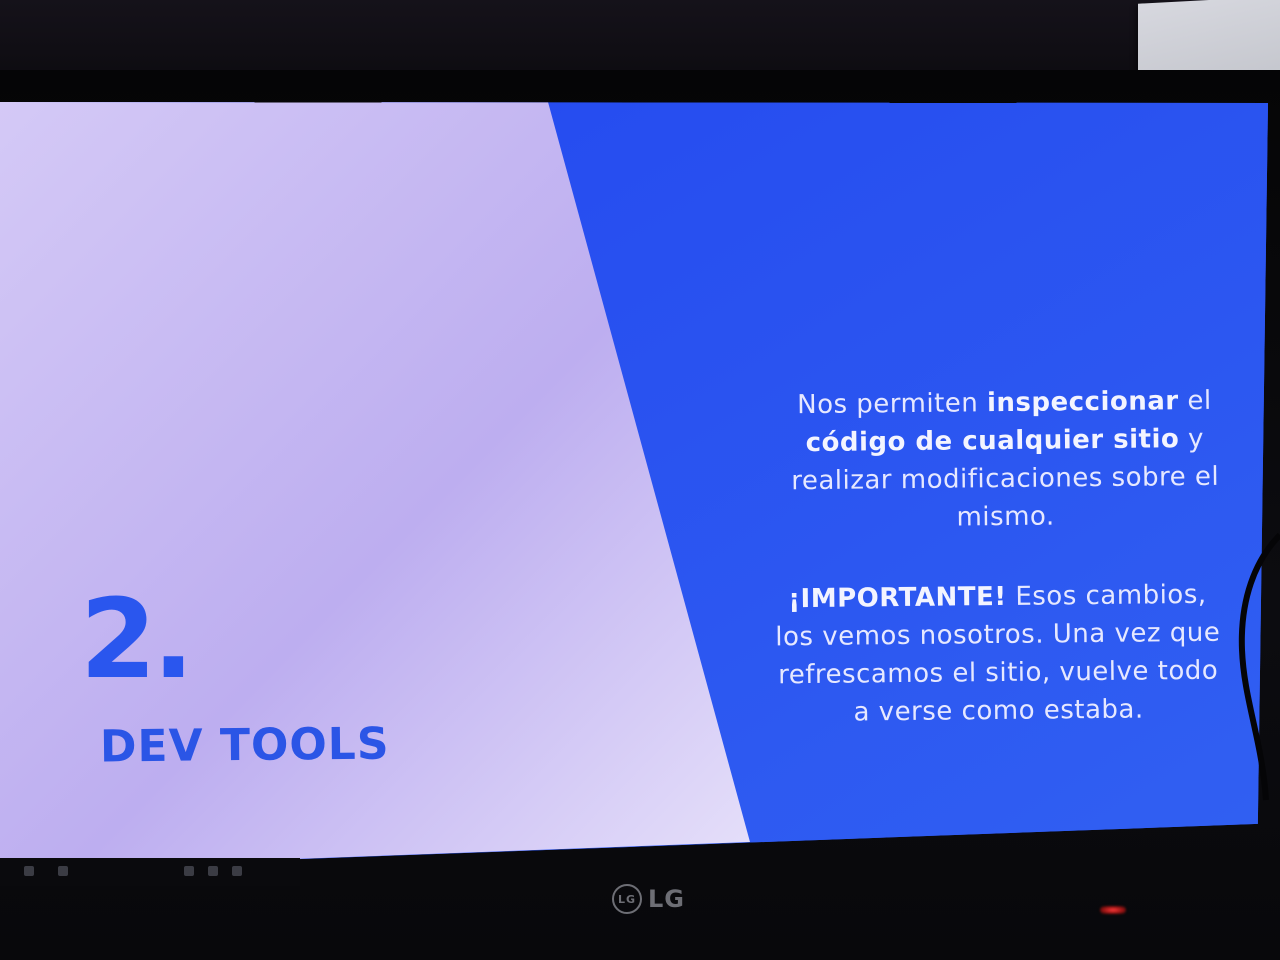 This screenshot has height=960, width=1280. I want to click on monitor-brand-logo: LG LG, so click(648, 899).